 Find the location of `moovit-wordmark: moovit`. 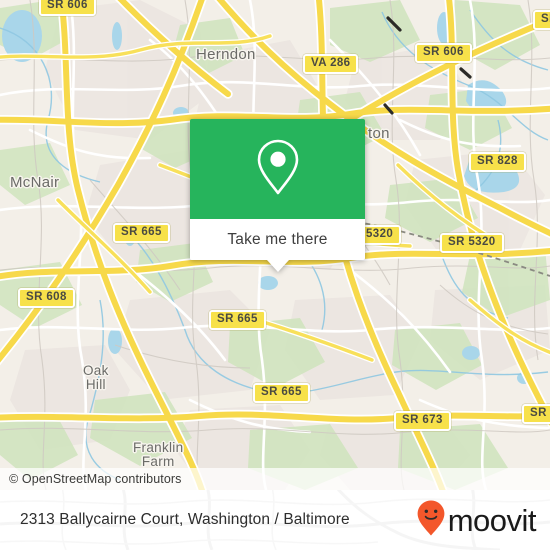

moovit-wordmark: moovit is located at coordinates (492, 520).